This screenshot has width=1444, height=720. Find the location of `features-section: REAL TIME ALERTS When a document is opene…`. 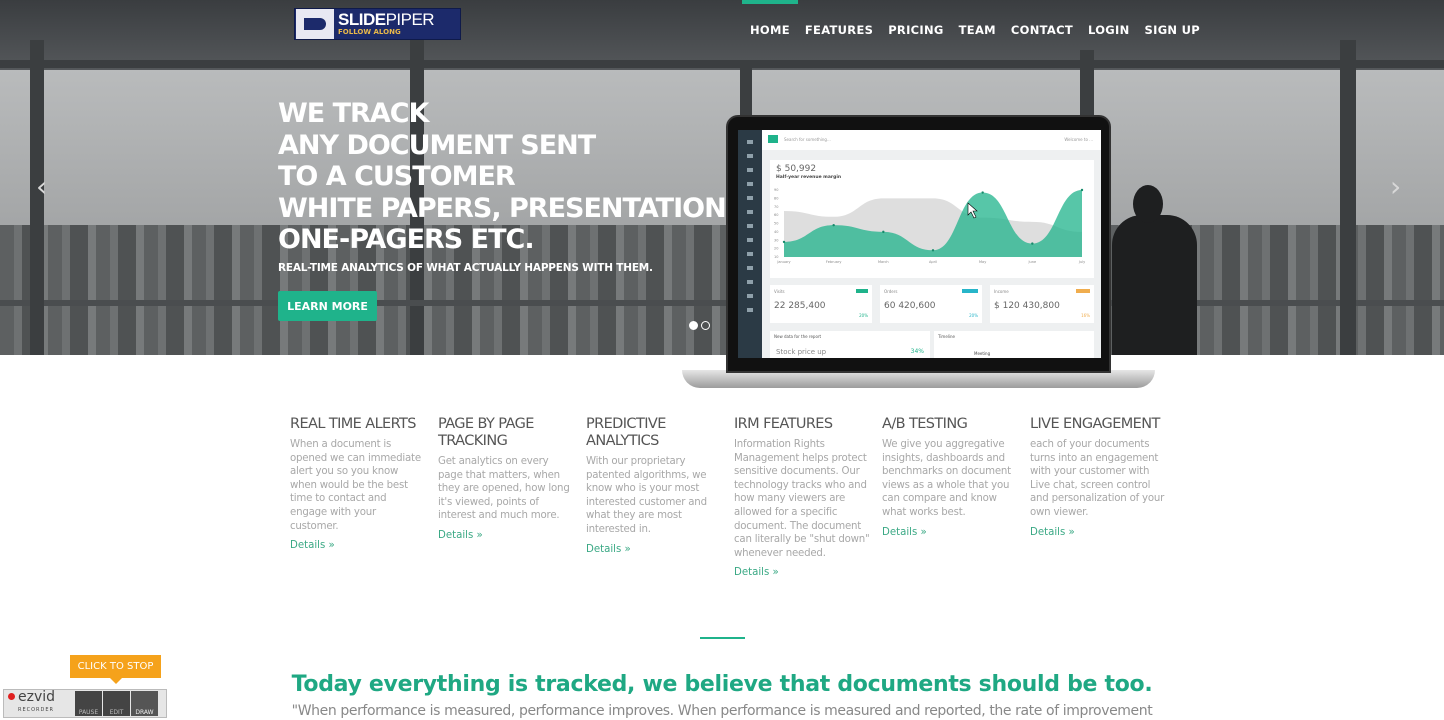

features-section: REAL TIME ALERTS When a document is opene… is located at coordinates (734, 497).